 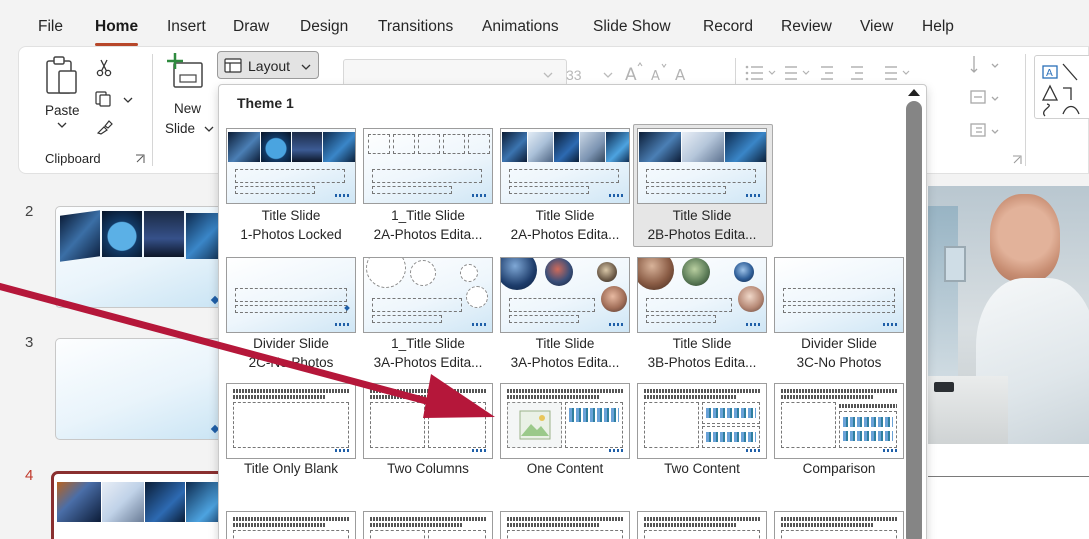 I want to click on clipboard-dialog-launcher-icon, so click(x=140, y=159).